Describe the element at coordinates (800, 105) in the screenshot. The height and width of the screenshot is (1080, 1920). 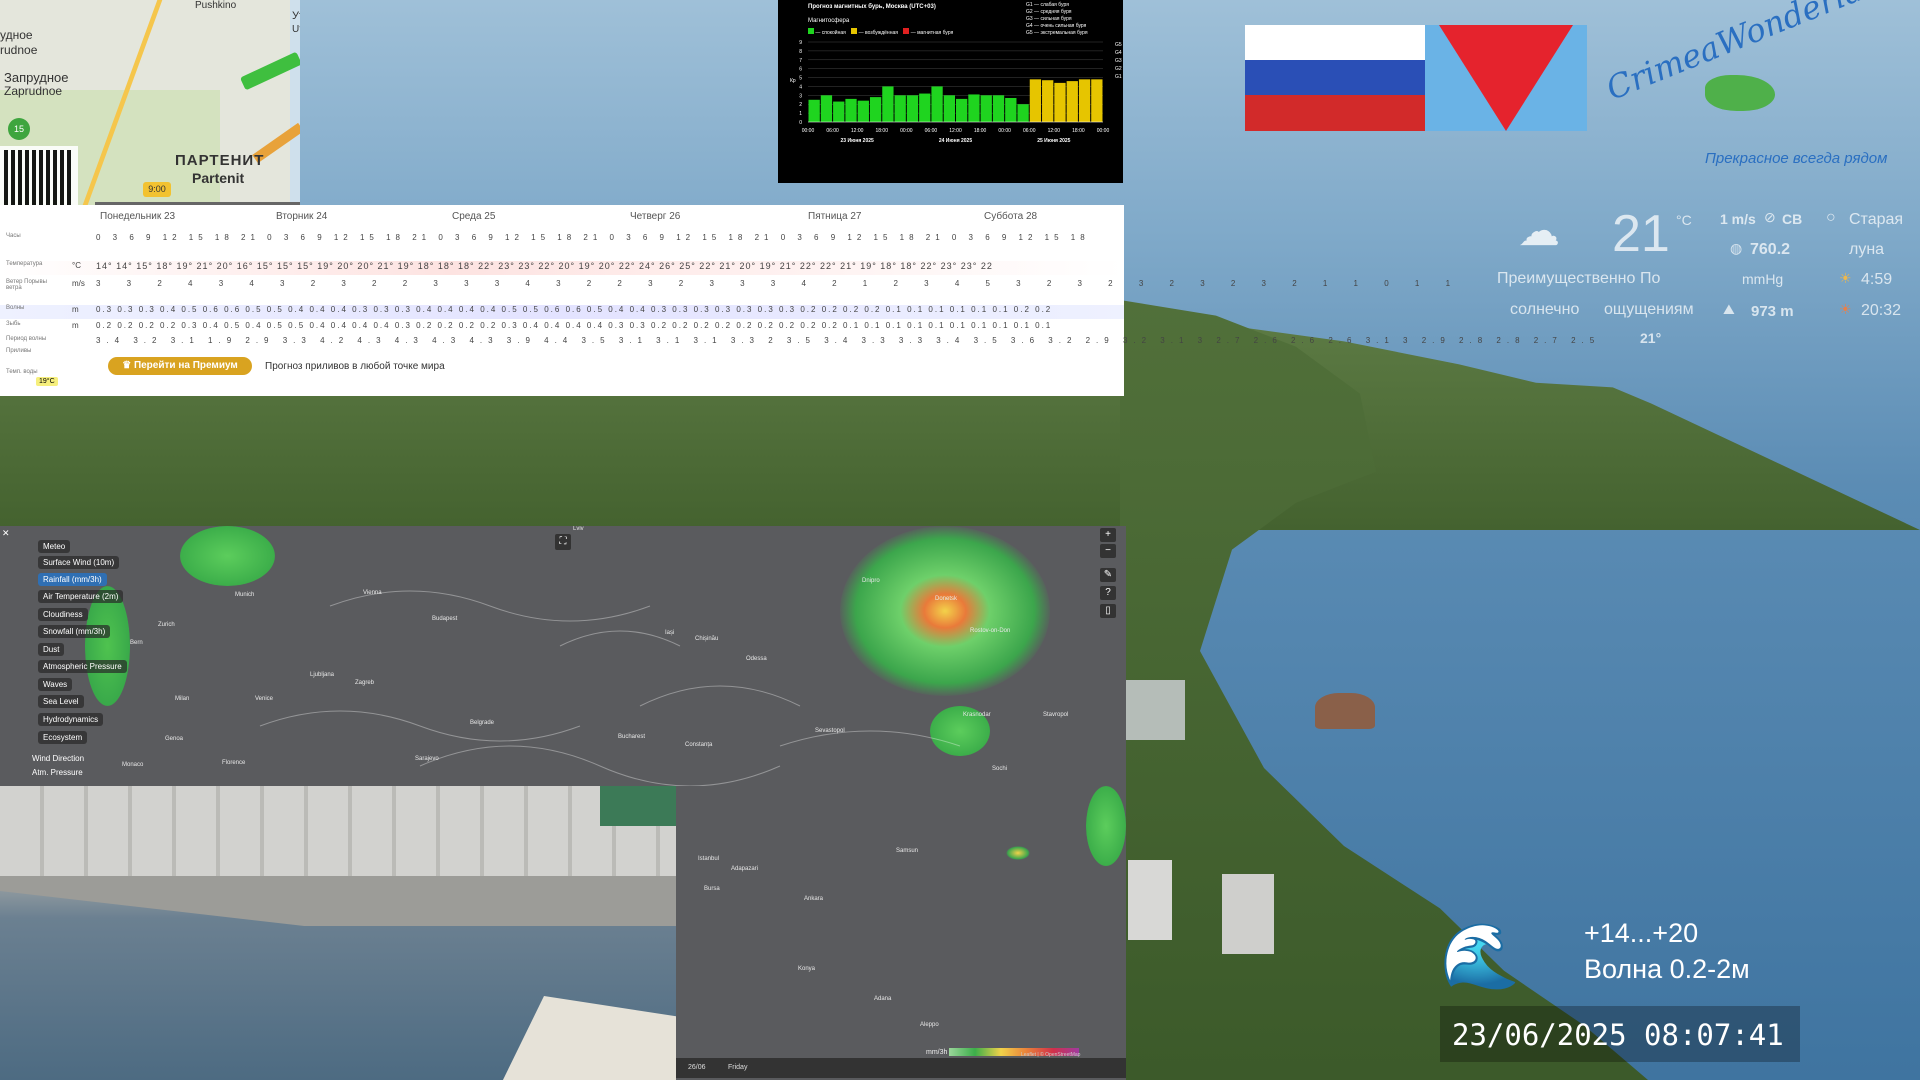
I see `storm-y-tick: 2` at that location.